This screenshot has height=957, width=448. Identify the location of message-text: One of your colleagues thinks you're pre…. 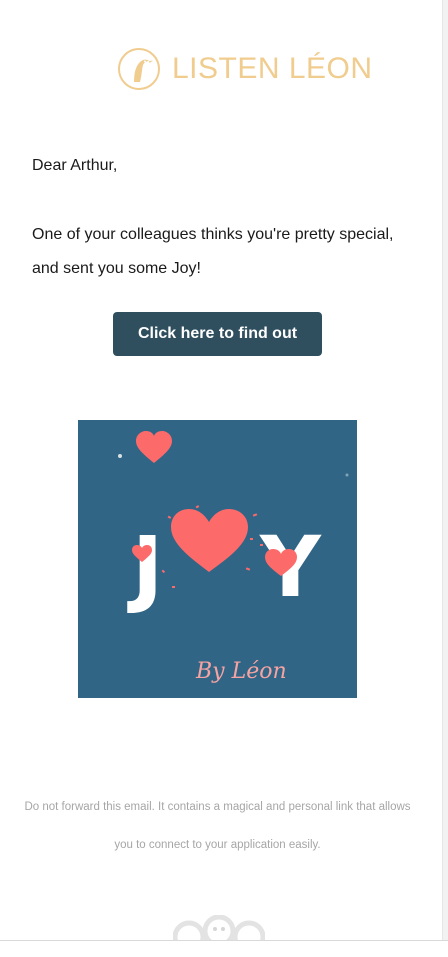
(213, 251).